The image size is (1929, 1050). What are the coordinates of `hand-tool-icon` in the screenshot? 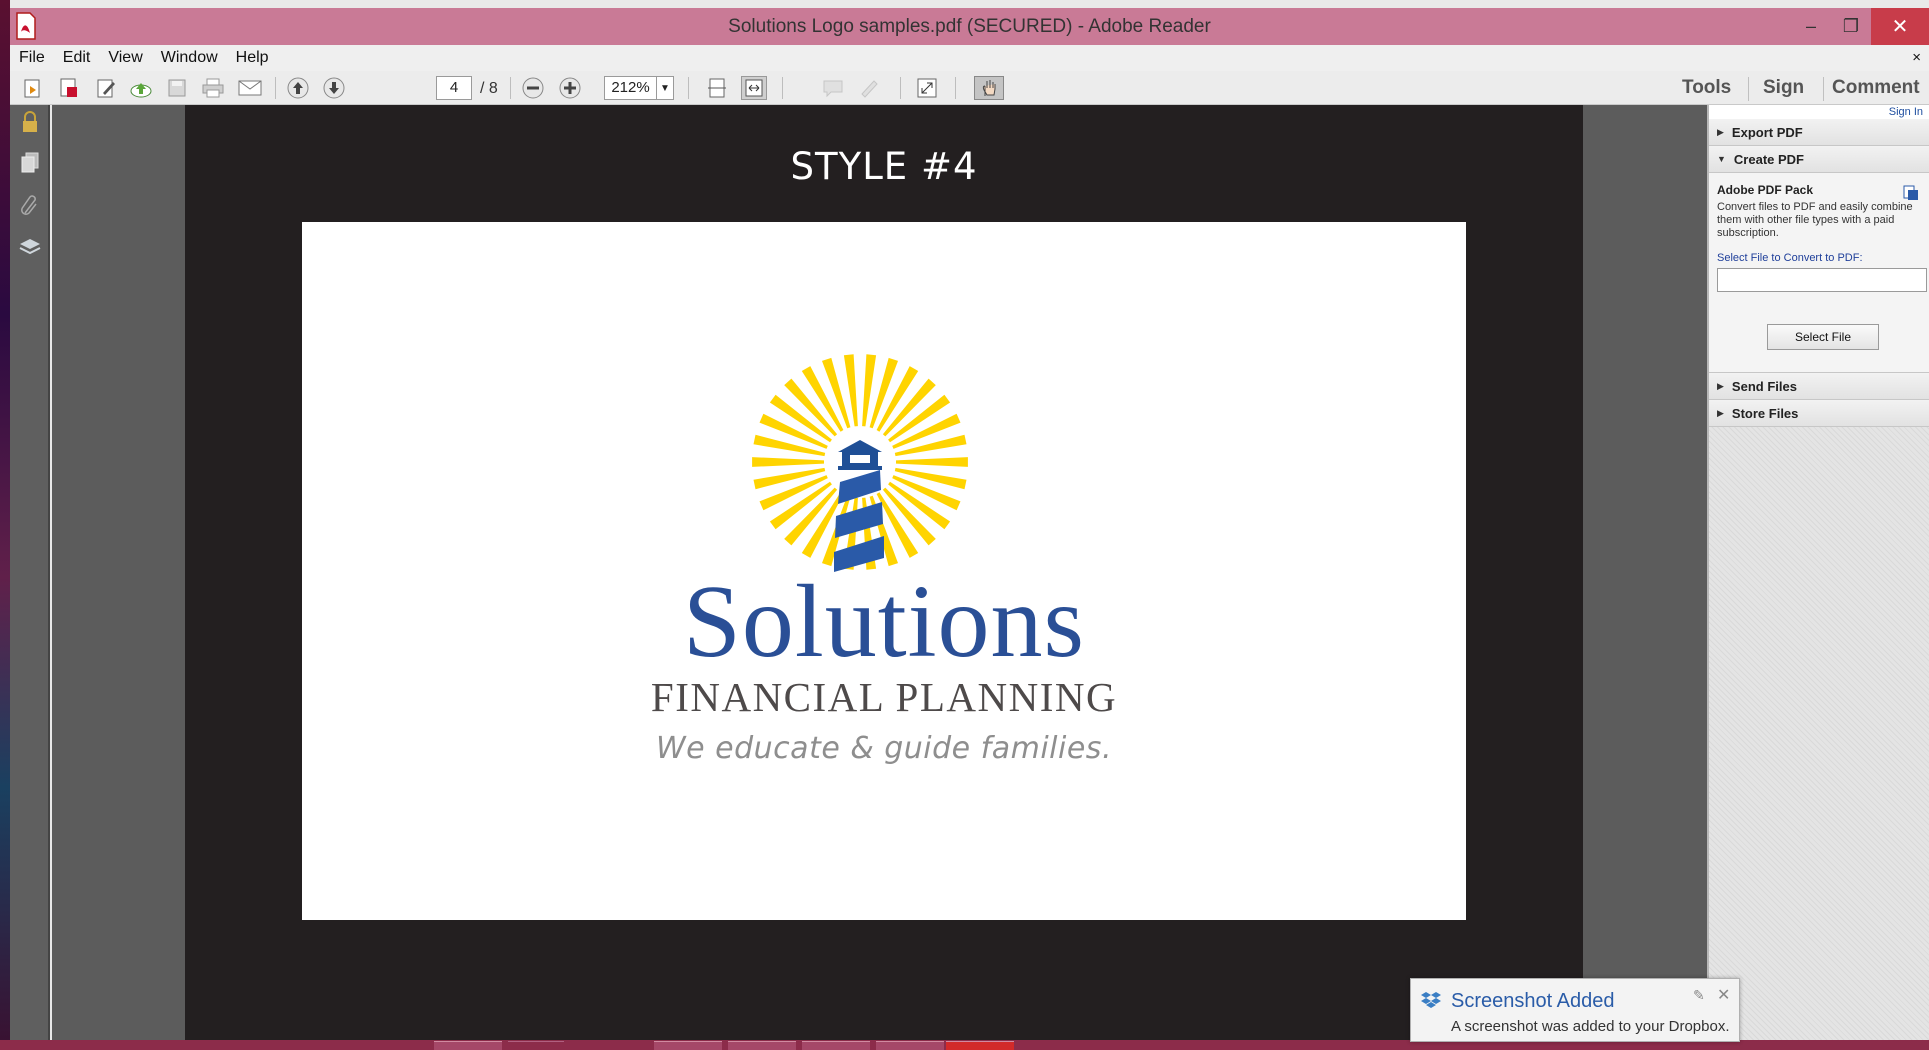 It's located at (989, 88).